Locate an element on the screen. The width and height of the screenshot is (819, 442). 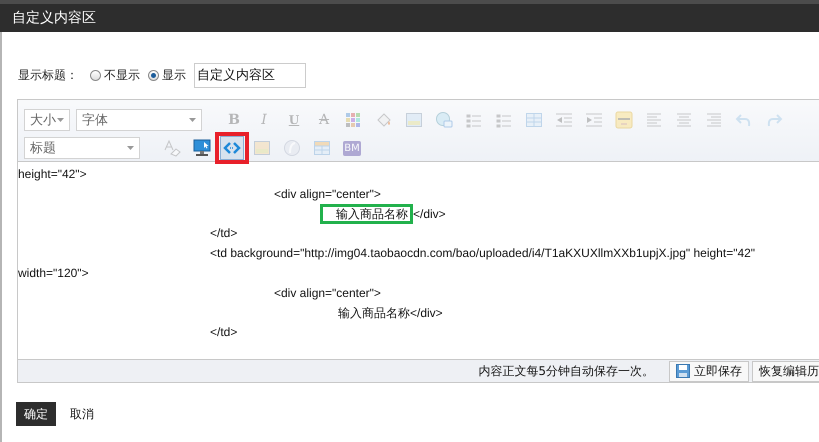
code-text: 输入商品名称</div> is located at coordinates (390, 313).